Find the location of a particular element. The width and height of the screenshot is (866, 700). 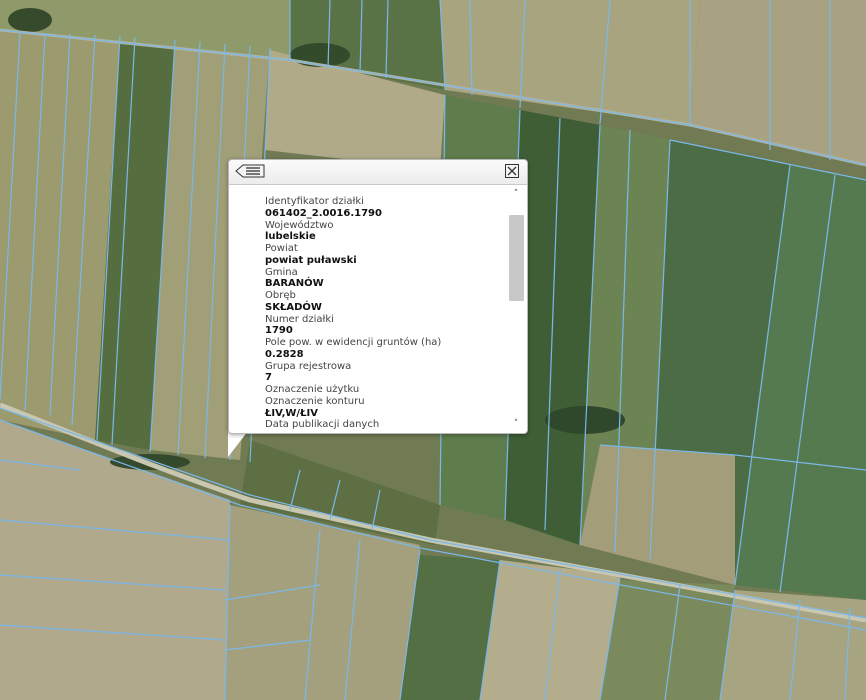

field-value: lubelskie is located at coordinates (290, 237).